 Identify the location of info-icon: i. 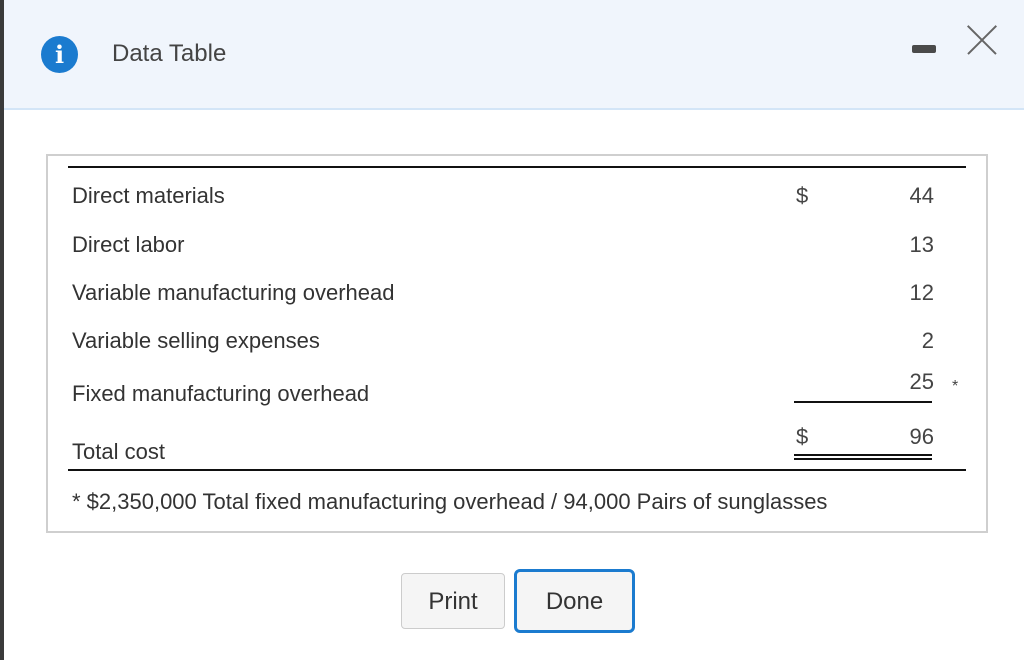
(59, 54).